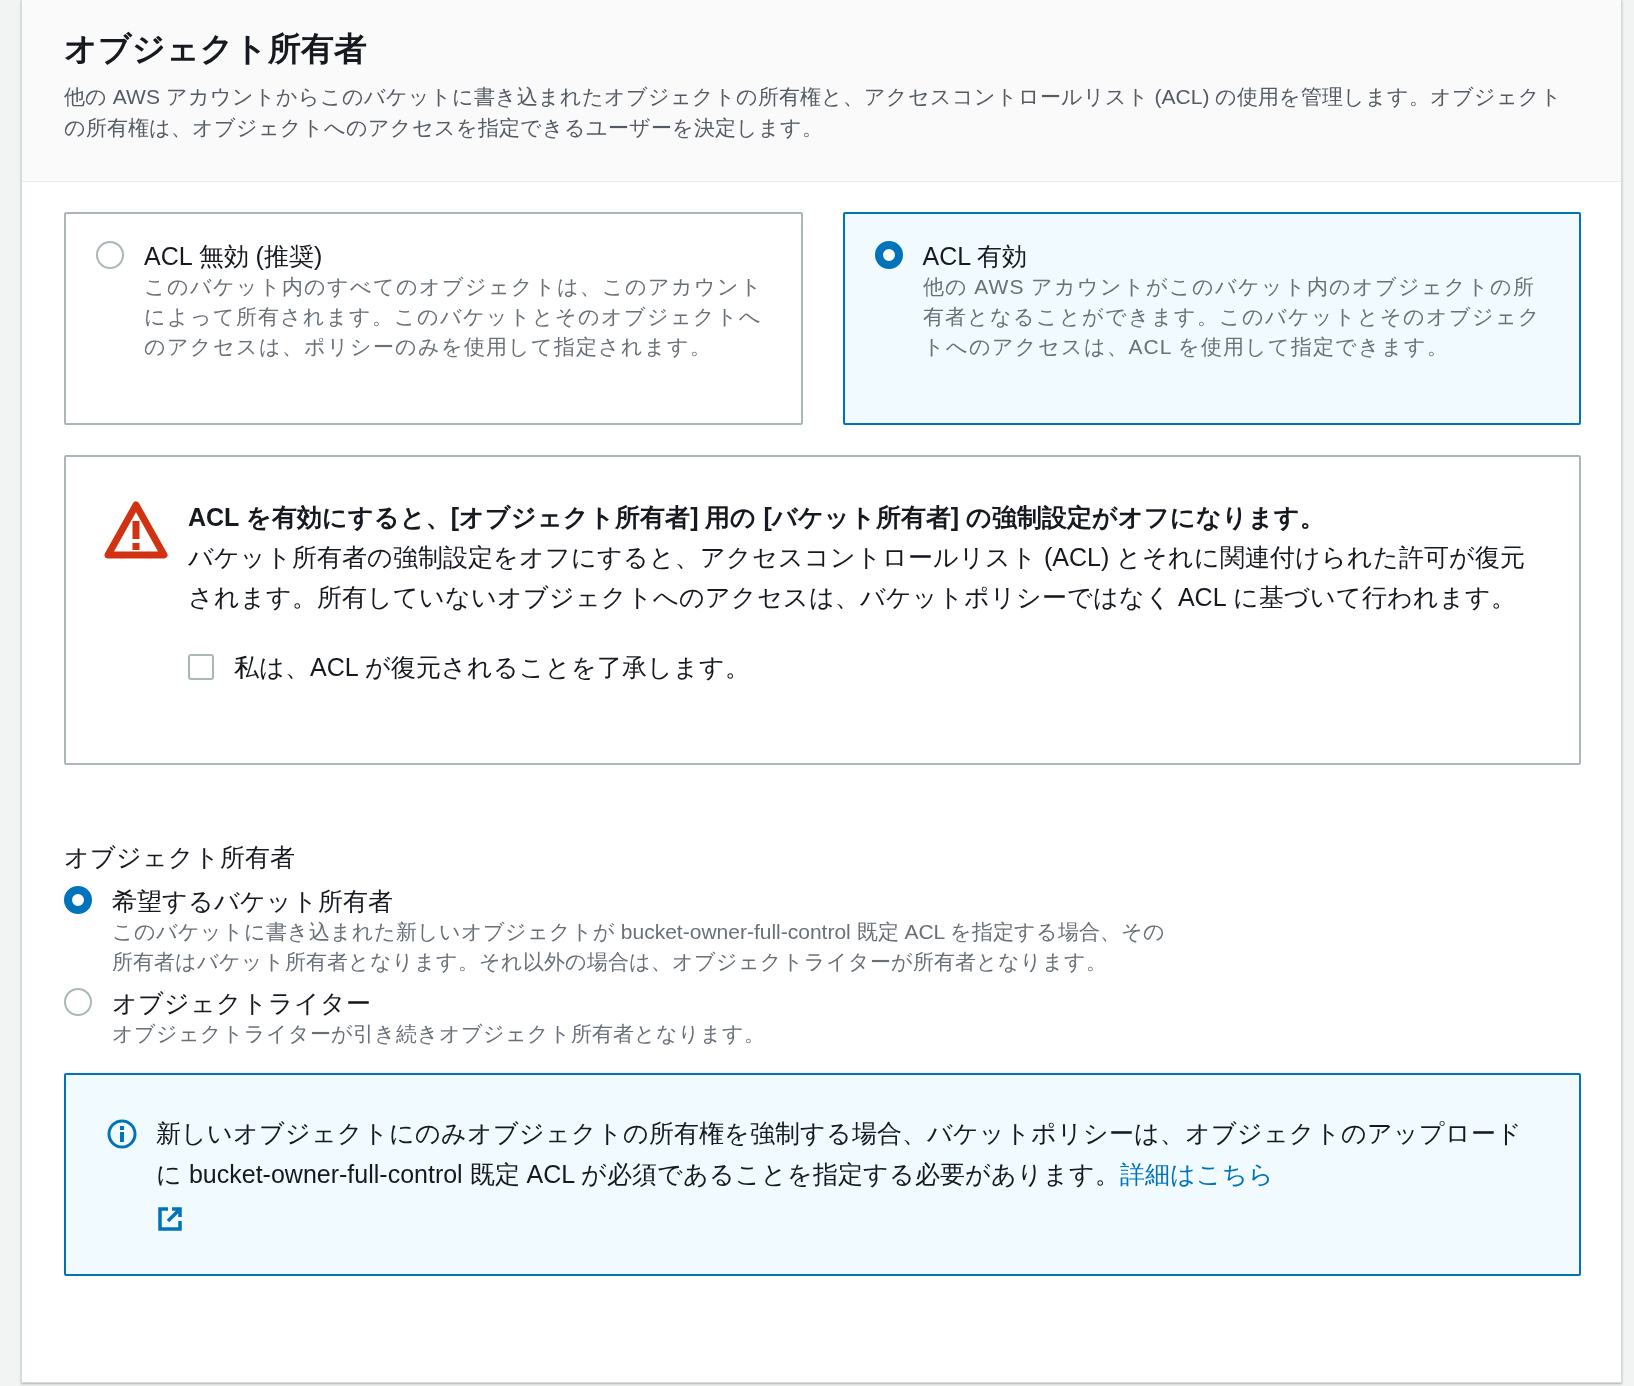 The width and height of the screenshot is (1634, 1386). What do you see at coordinates (757, 517) in the screenshot?
I see `warning-title: ACL を有効にすると、[オブジェクト所有者] 用の [バケット所有者] の強制設定がオフになります。` at bounding box center [757, 517].